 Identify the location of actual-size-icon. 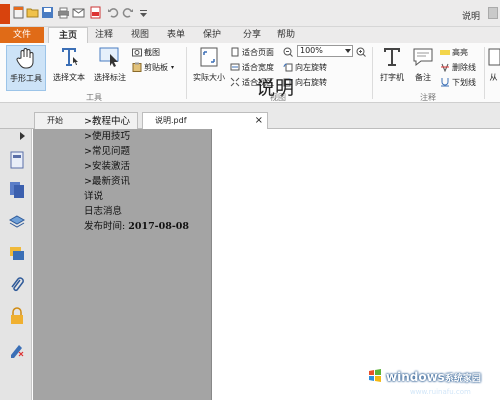
(209, 57).